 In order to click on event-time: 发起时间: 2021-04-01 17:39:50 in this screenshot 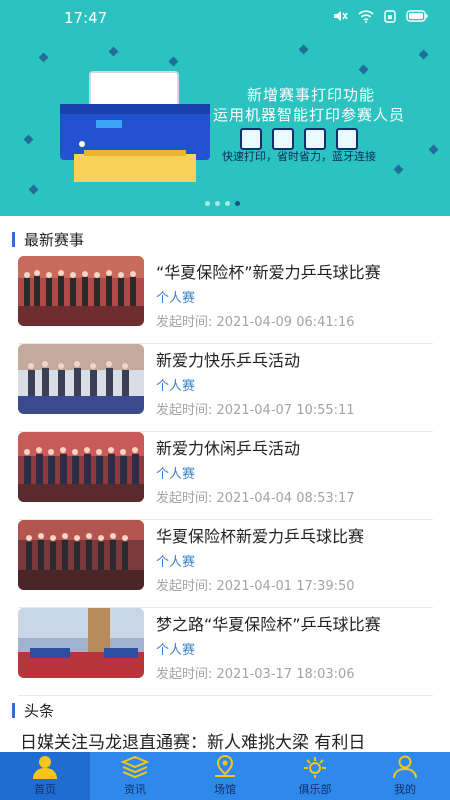, I will do `click(255, 586)`.